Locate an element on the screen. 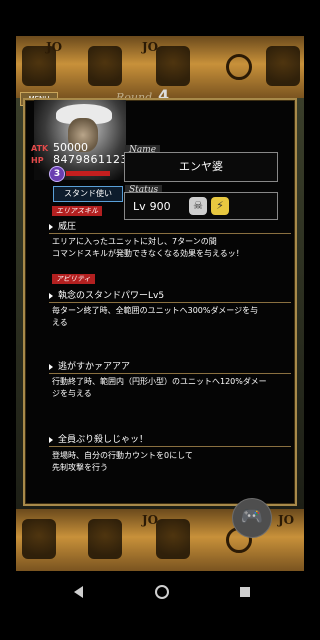 The image size is (320, 640). hp-label: HP is located at coordinates (37, 160).